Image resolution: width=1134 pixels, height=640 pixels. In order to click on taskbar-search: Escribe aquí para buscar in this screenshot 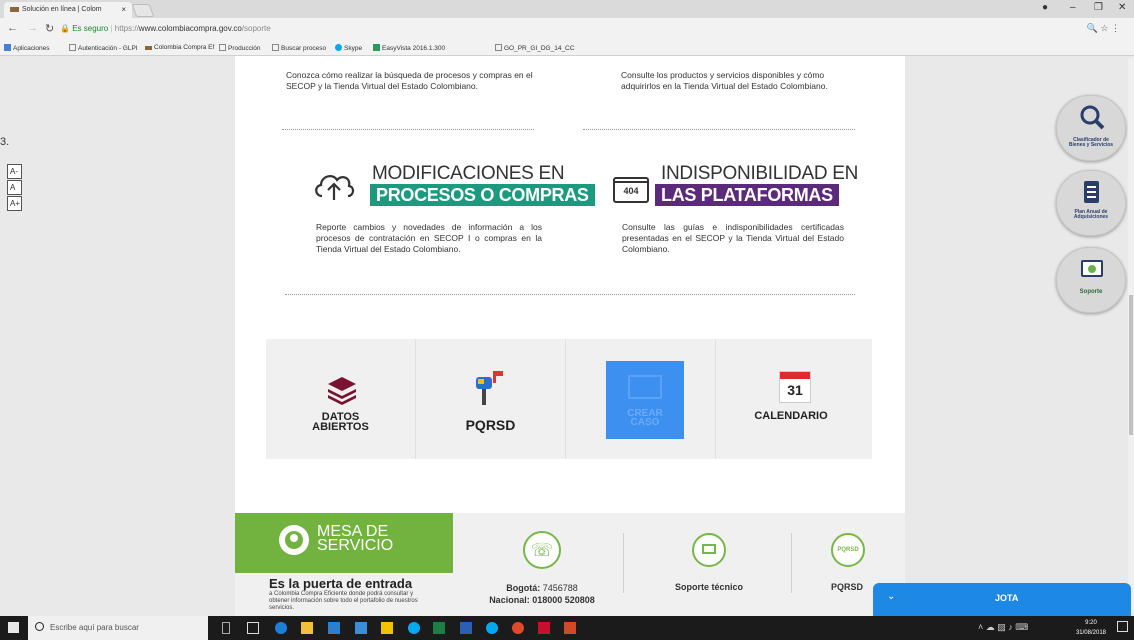, I will do `click(118, 628)`.